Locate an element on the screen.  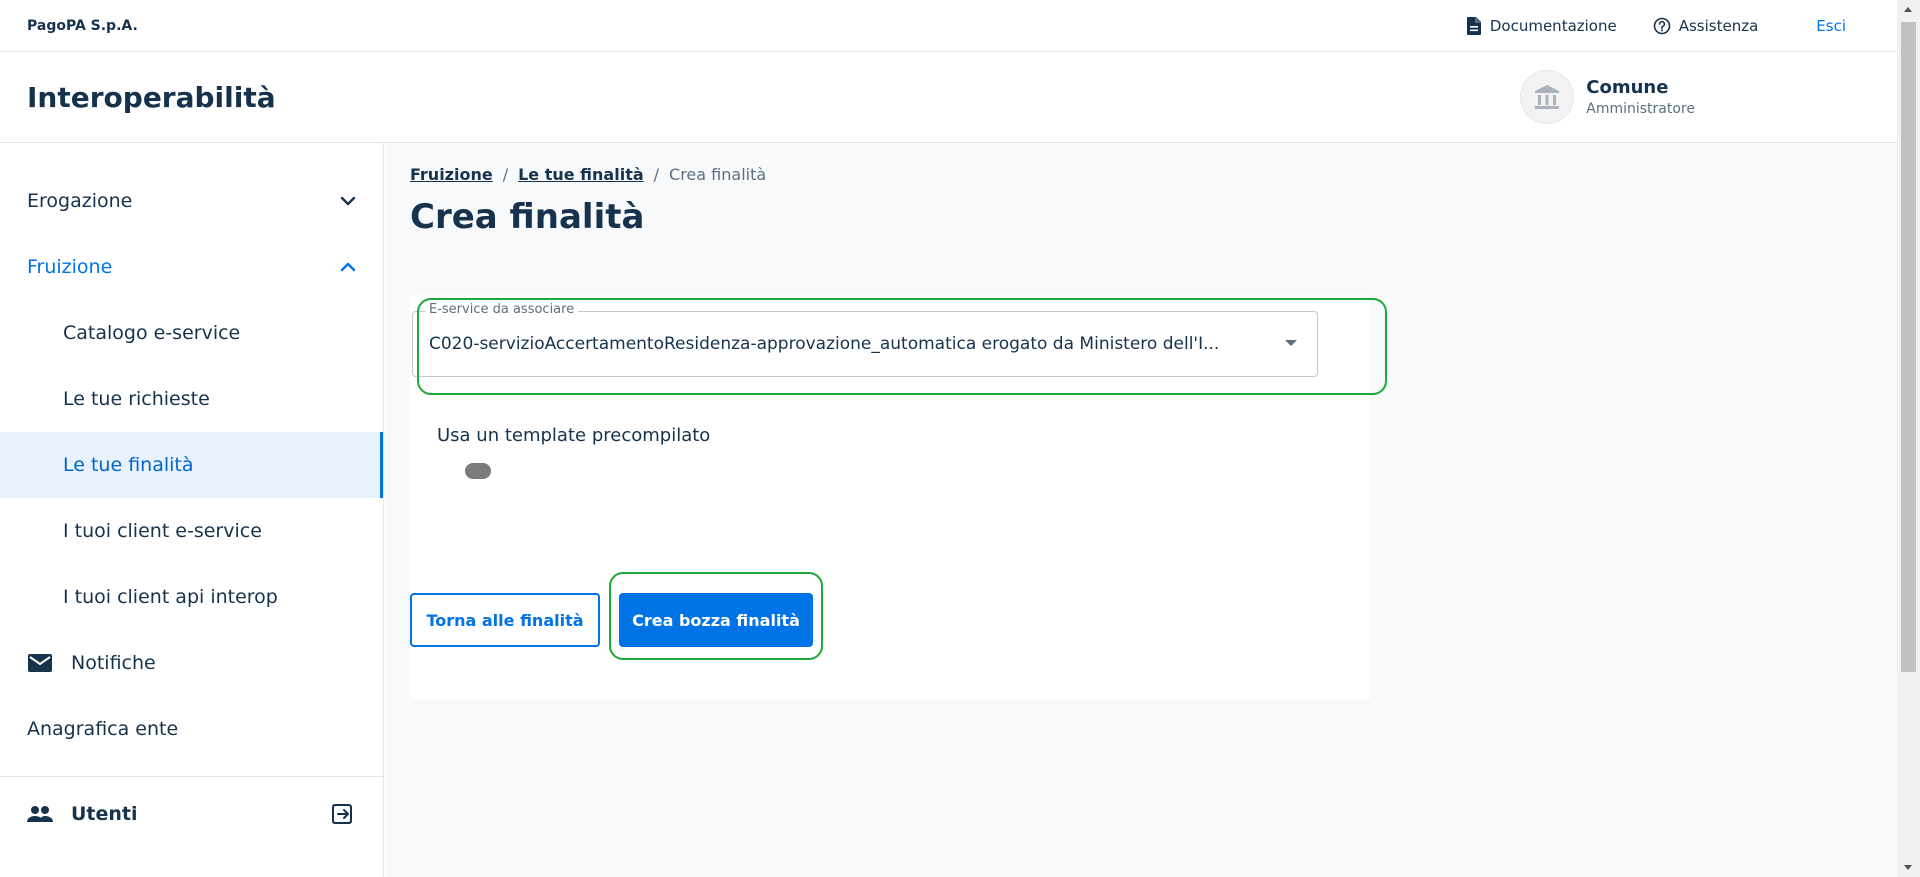
sidebar-item-label: Catalogo e-service is located at coordinates (152, 333).